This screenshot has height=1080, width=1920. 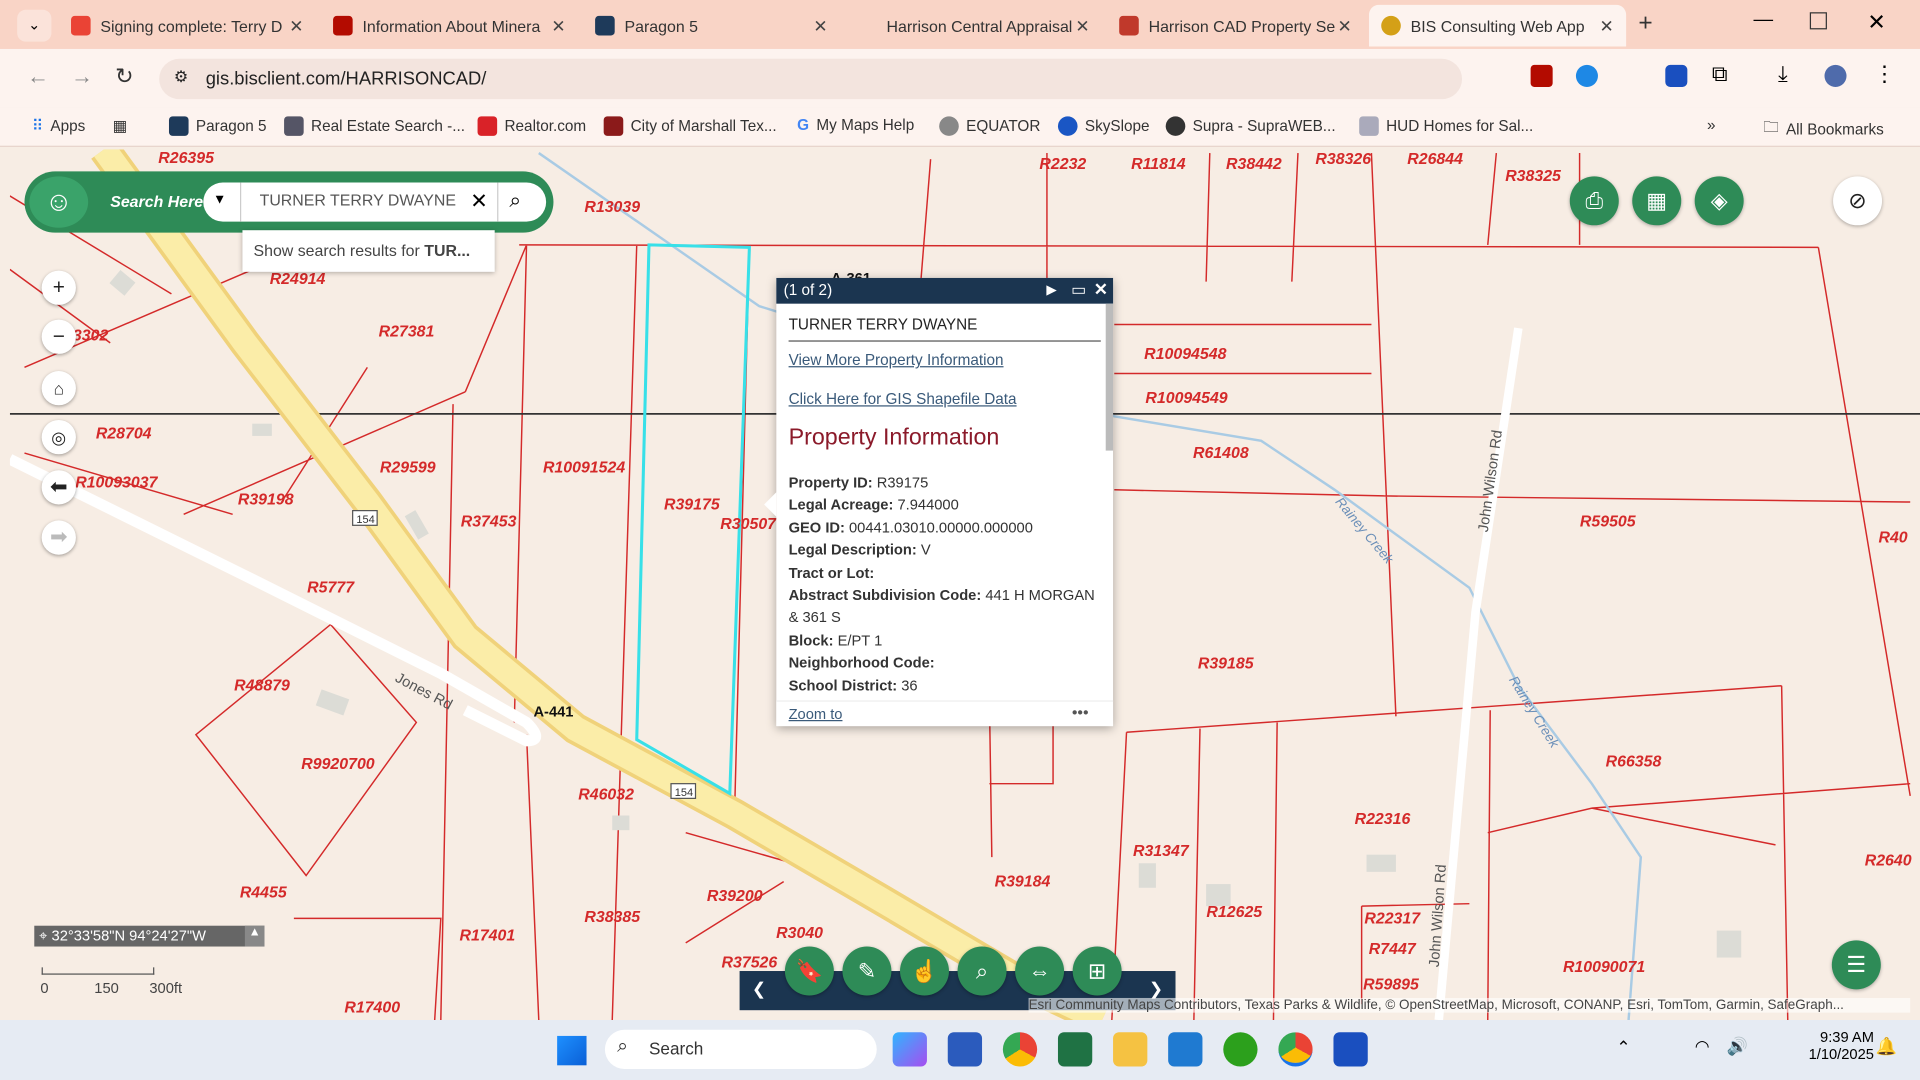 I want to click on tab-pdf: Information About Minera ✕, so click(x=449, y=26).